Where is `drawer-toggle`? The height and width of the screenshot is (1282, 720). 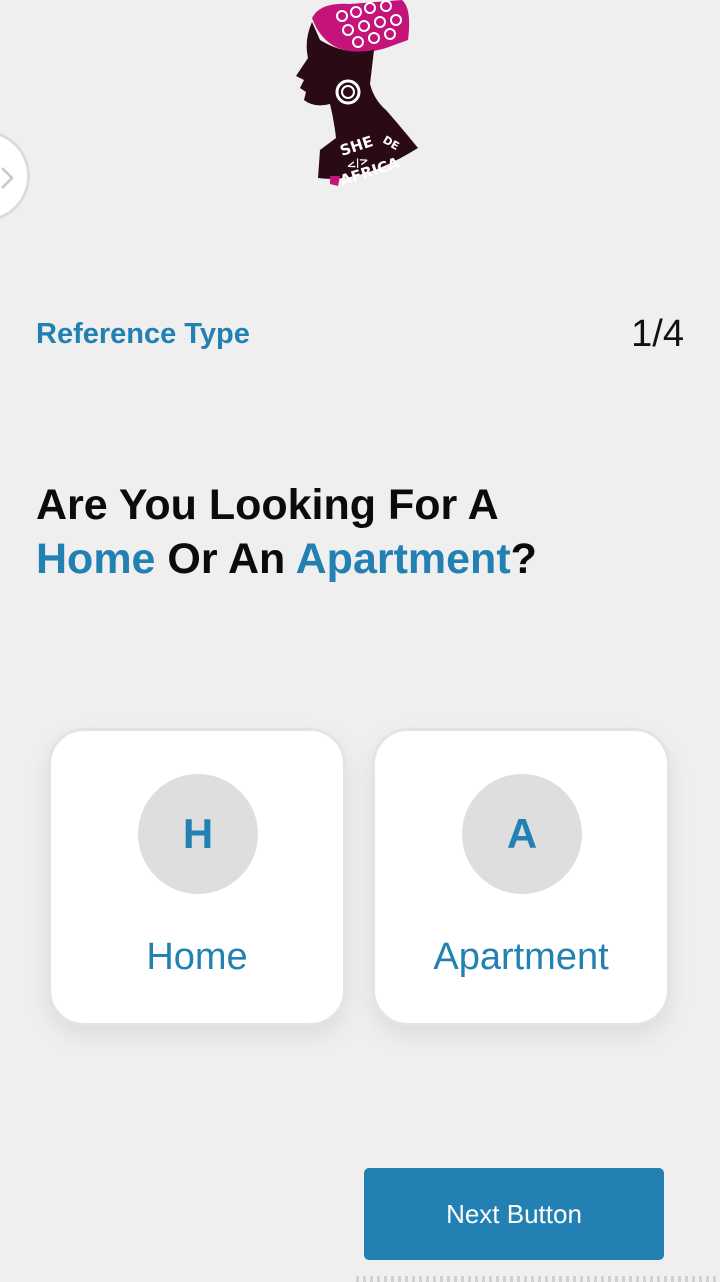 drawer-toggle is located at coordinates (15, 176).